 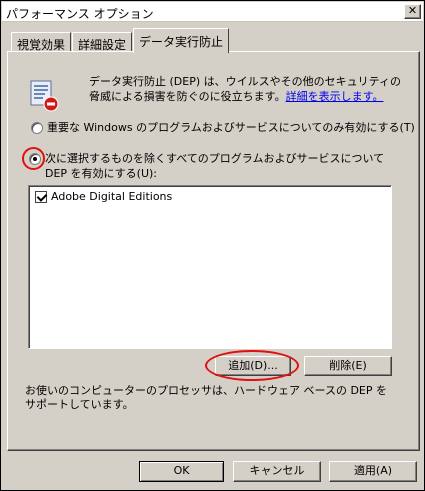 I want to click on remove-button: 削除(E), so click(x=348, y=366).